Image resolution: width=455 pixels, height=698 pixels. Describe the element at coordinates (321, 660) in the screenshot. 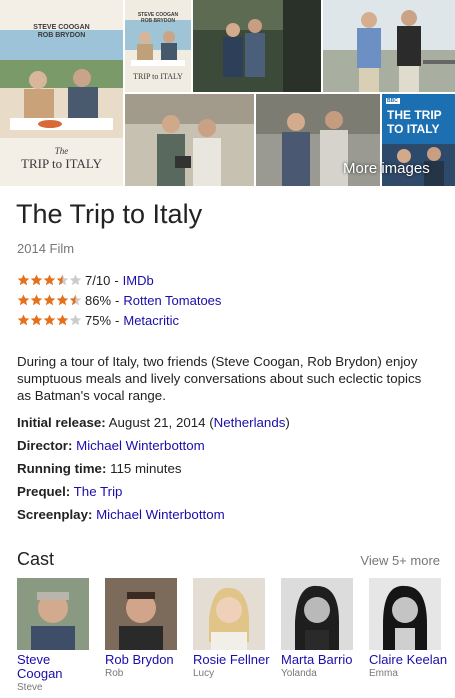

I see `cast-name: Marta Barrio` at that location.